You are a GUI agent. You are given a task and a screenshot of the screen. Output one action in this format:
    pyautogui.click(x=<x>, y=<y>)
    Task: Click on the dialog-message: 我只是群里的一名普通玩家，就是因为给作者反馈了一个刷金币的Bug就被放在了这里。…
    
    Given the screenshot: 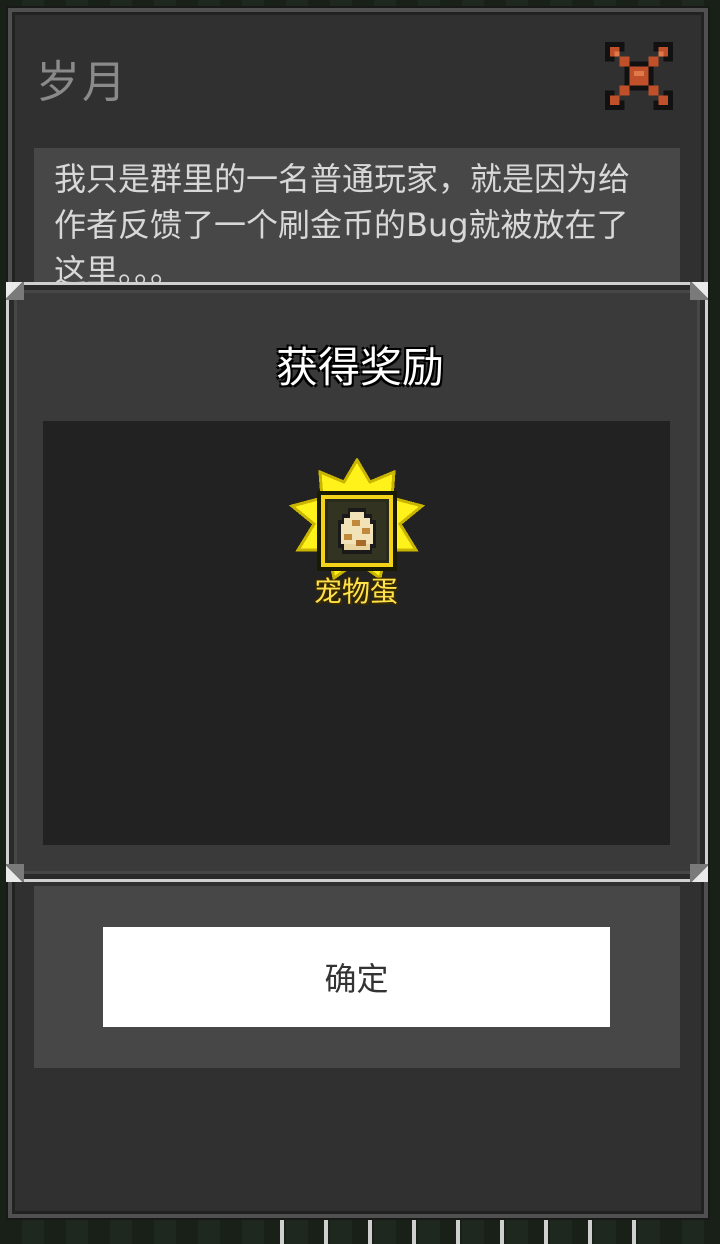 What is the action you would take?
    pyautogui.click(x=342, y=221)
    